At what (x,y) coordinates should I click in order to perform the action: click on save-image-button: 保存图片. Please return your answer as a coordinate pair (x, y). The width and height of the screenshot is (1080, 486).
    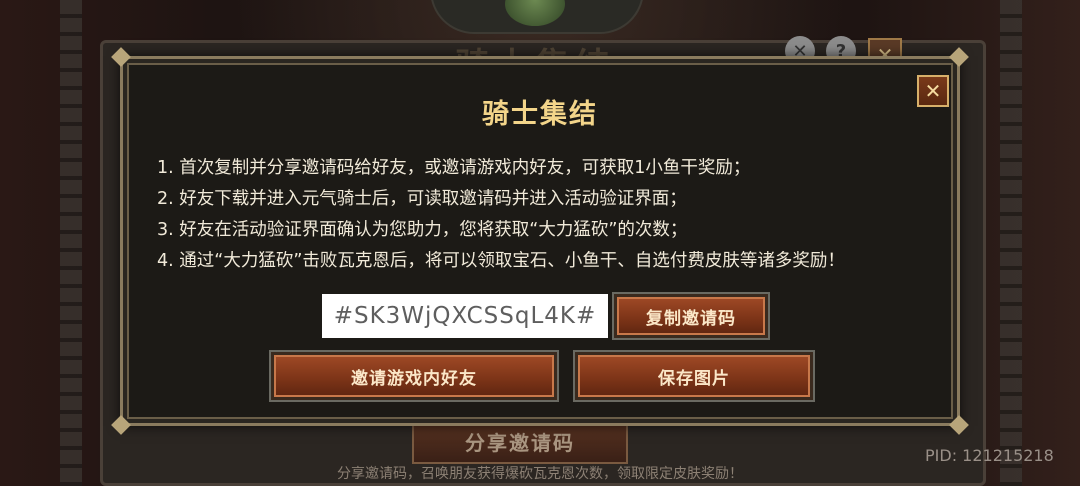
    Looking at the image, I should click on (694, 376).